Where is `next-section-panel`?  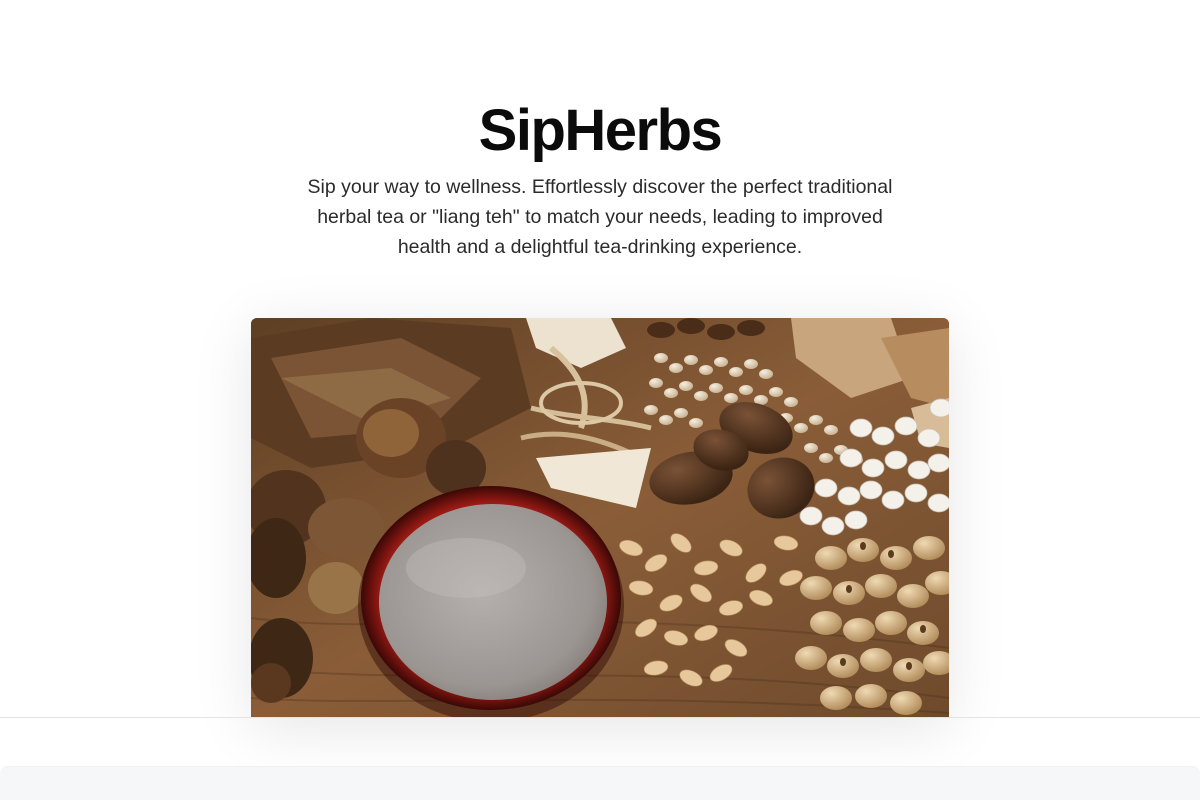 next-section-panel is located at coordinates (600, 783).